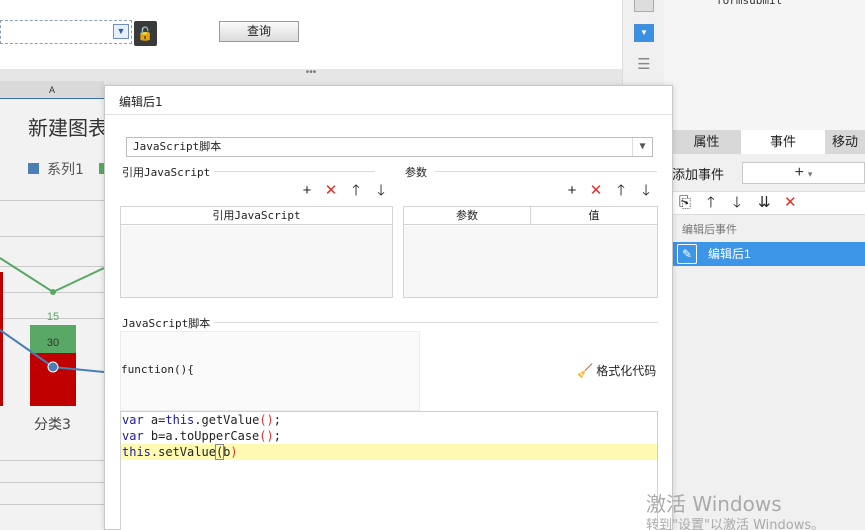  Describe the element at coordinates (735, 524) in the screenshot. I see `activation-watermark-hint: 转到"设置"以激活 Windows。` at that location.